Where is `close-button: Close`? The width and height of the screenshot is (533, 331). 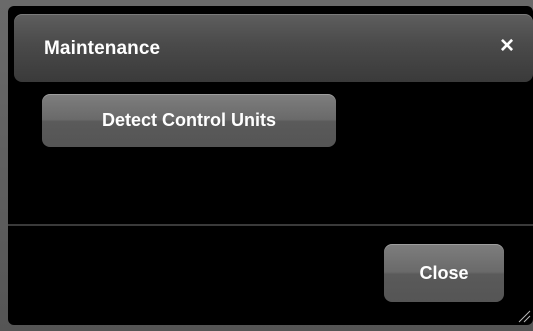 close-button: Close is located at coordinates (444, 273).